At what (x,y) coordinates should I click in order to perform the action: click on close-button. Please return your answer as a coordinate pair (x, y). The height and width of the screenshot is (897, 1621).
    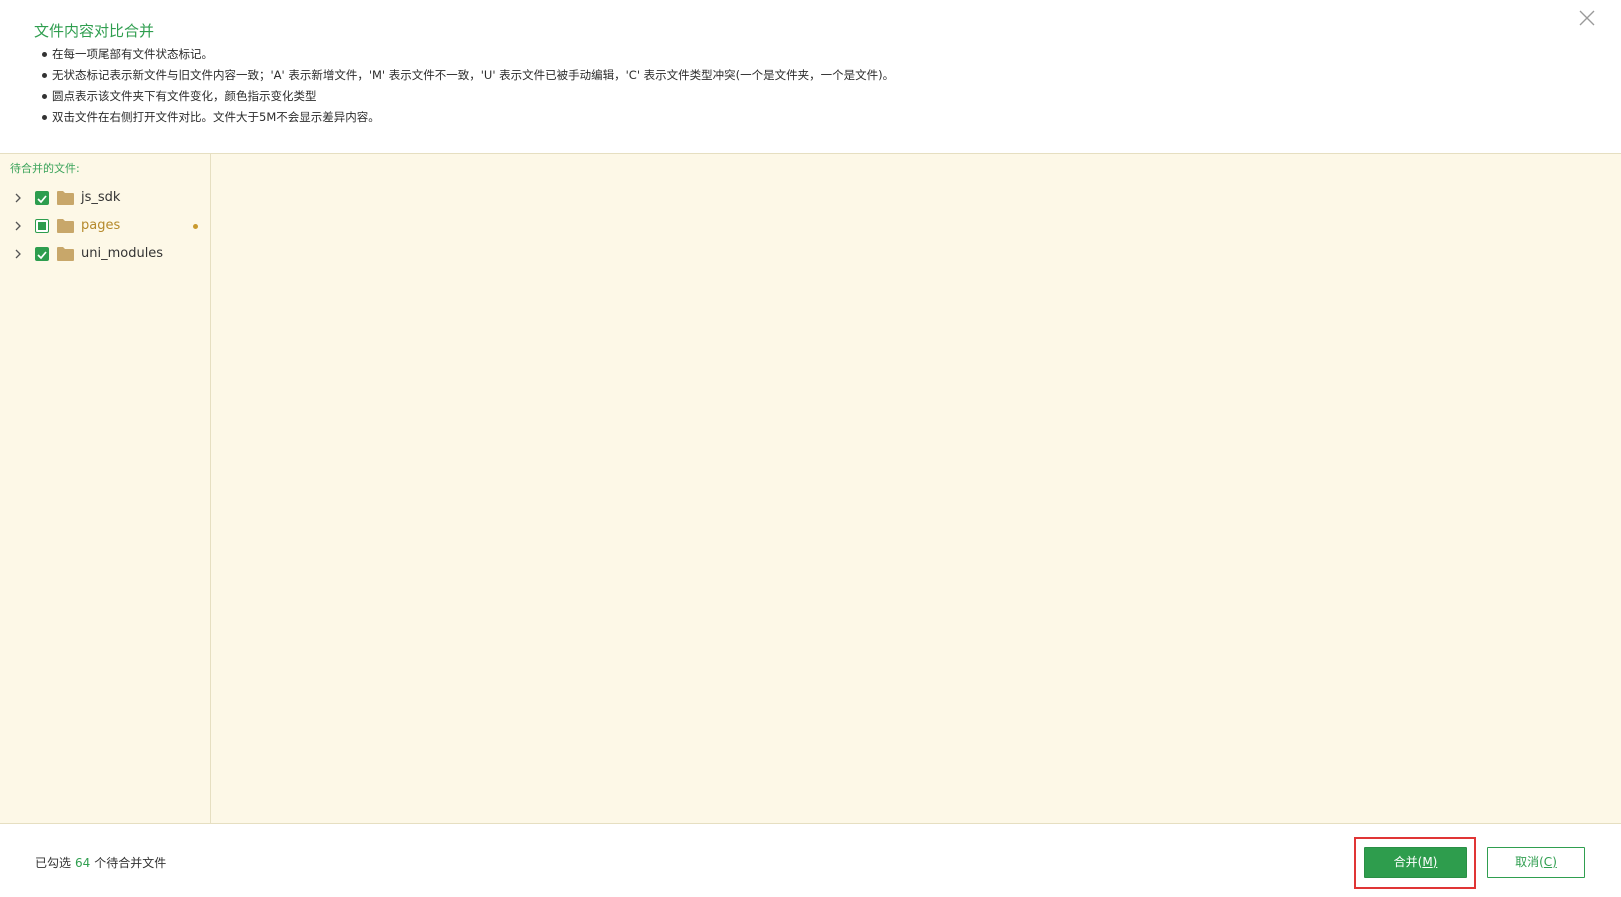
    Looking at the image, I should click on (1587, 18).